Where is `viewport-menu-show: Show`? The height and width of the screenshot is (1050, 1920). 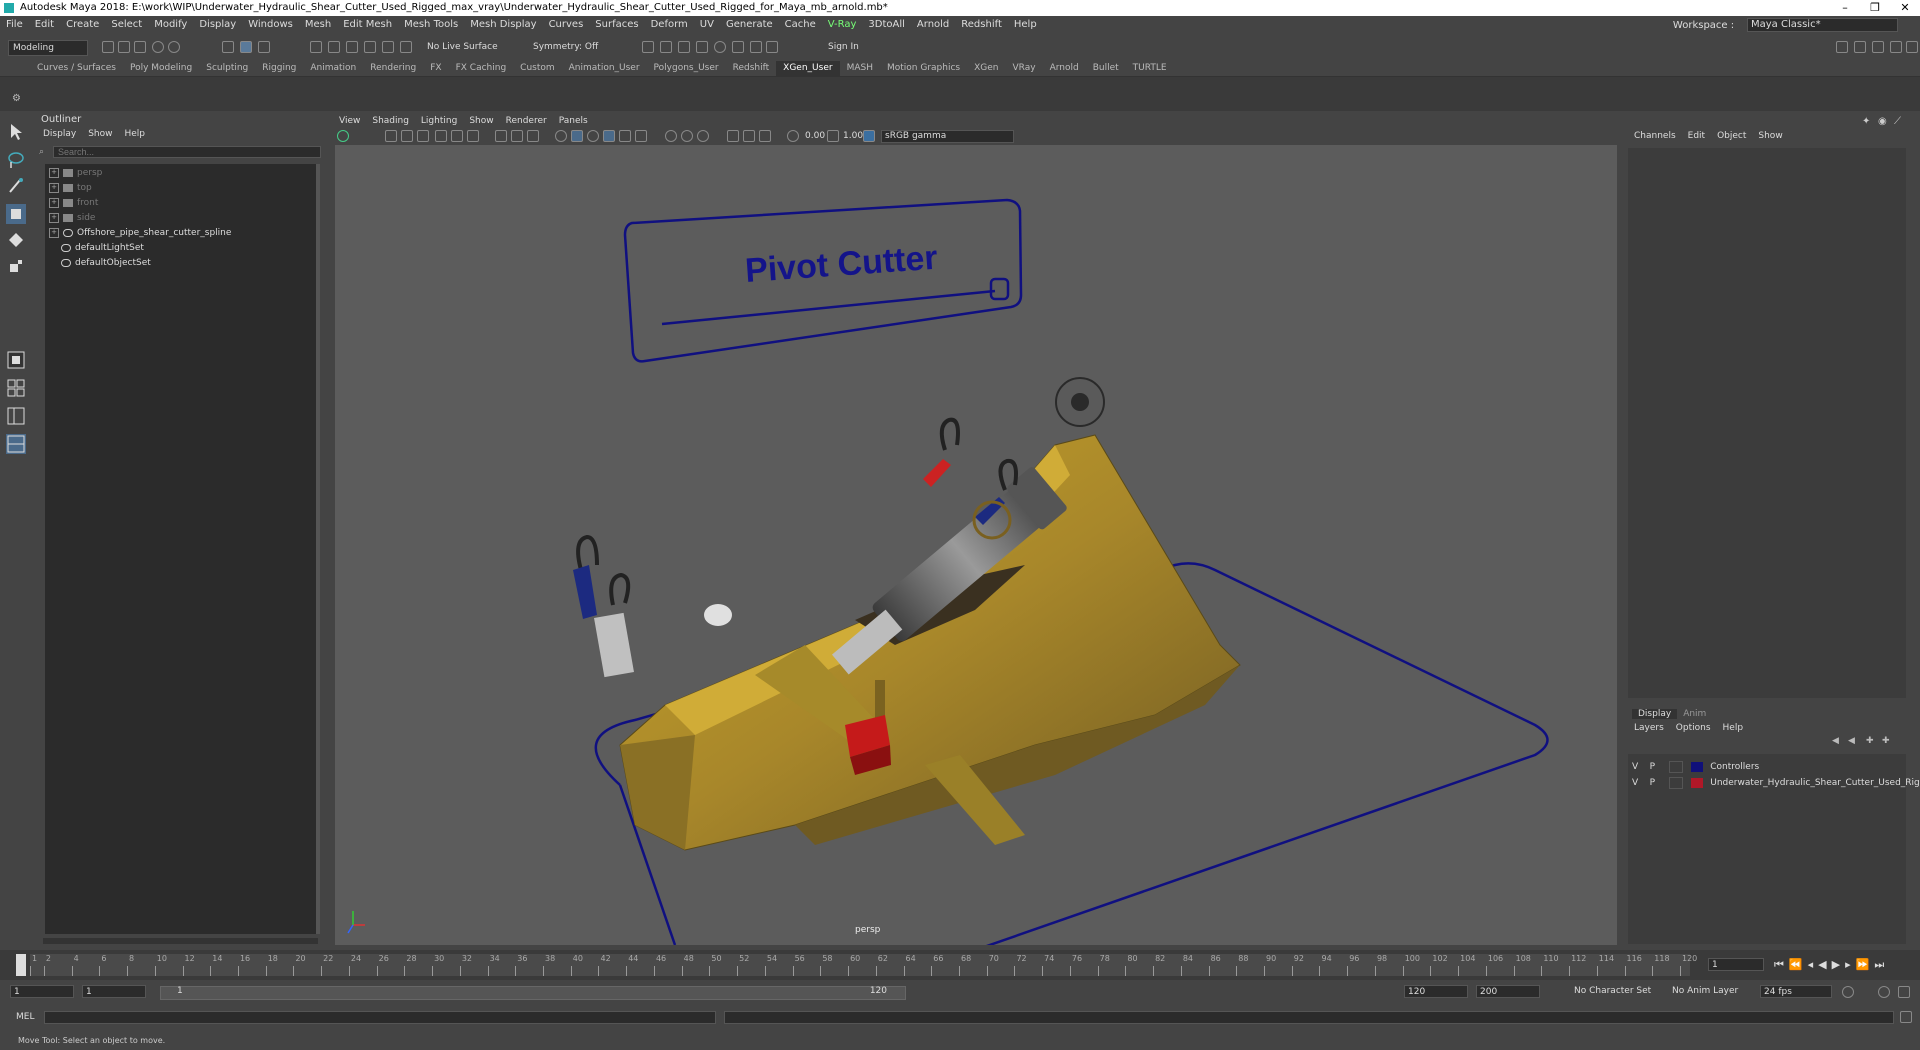
viewport-menu-show: Show is located at coordinates (481, 121).